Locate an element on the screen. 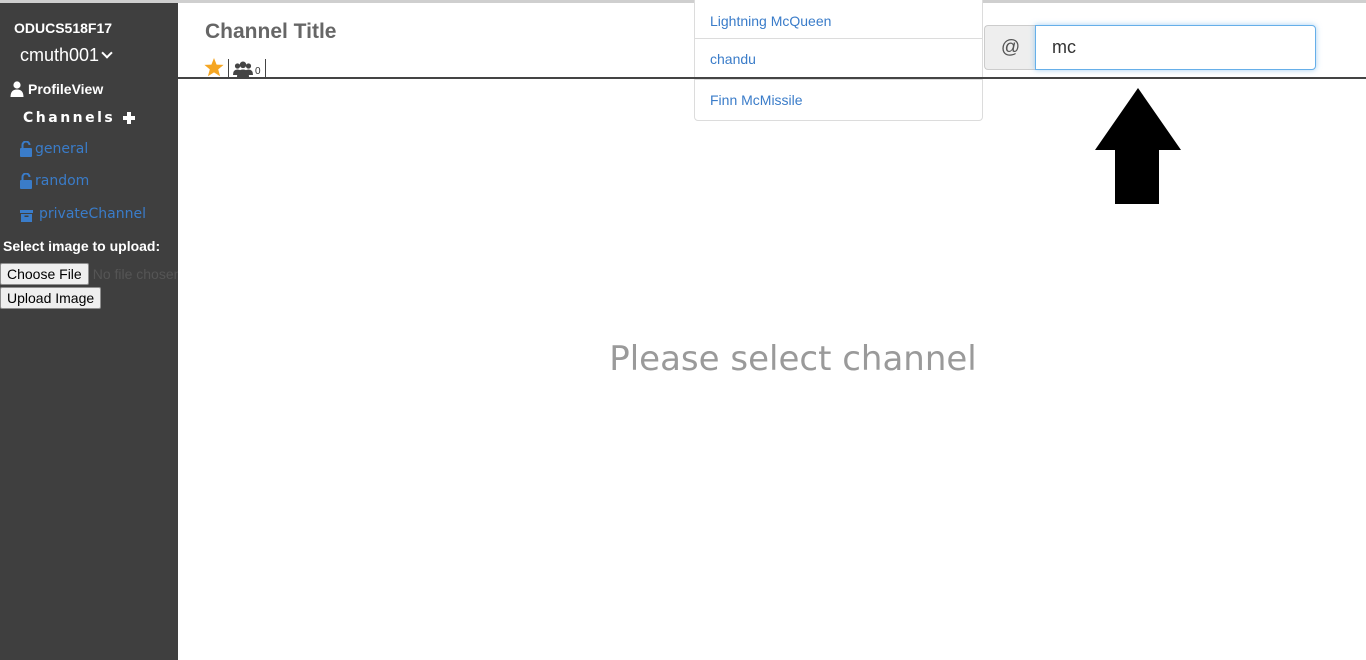 This screenshot has height=660, width=1366. user-menu: cmuth001 is located at coordinates (66, 55).